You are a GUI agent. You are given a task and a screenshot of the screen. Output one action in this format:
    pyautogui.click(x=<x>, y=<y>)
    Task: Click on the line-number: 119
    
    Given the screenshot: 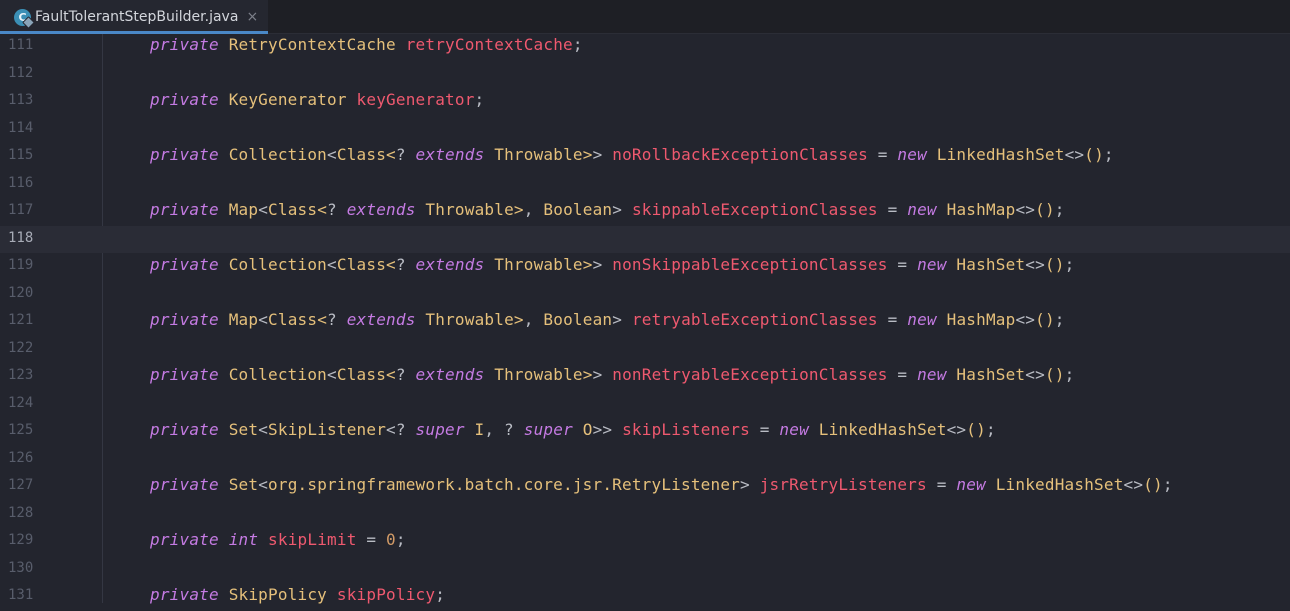 What is the action you would take?
    pyautogui.click(x=20, y=265)
    